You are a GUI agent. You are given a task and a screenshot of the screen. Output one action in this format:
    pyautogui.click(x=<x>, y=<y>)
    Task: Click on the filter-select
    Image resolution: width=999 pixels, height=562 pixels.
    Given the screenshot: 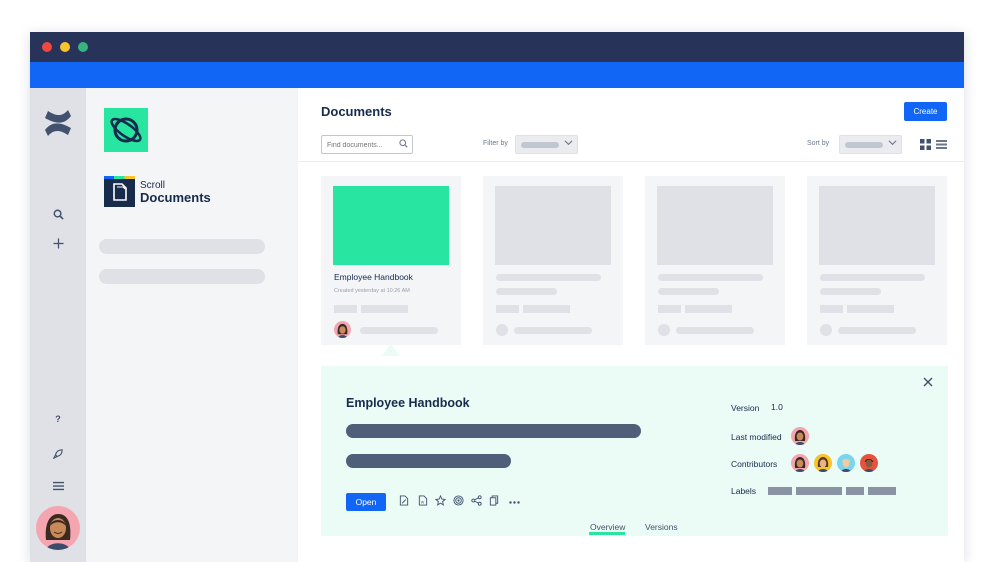 What is the action you would take?
    pyautogui.click(x=546, y=144)
    